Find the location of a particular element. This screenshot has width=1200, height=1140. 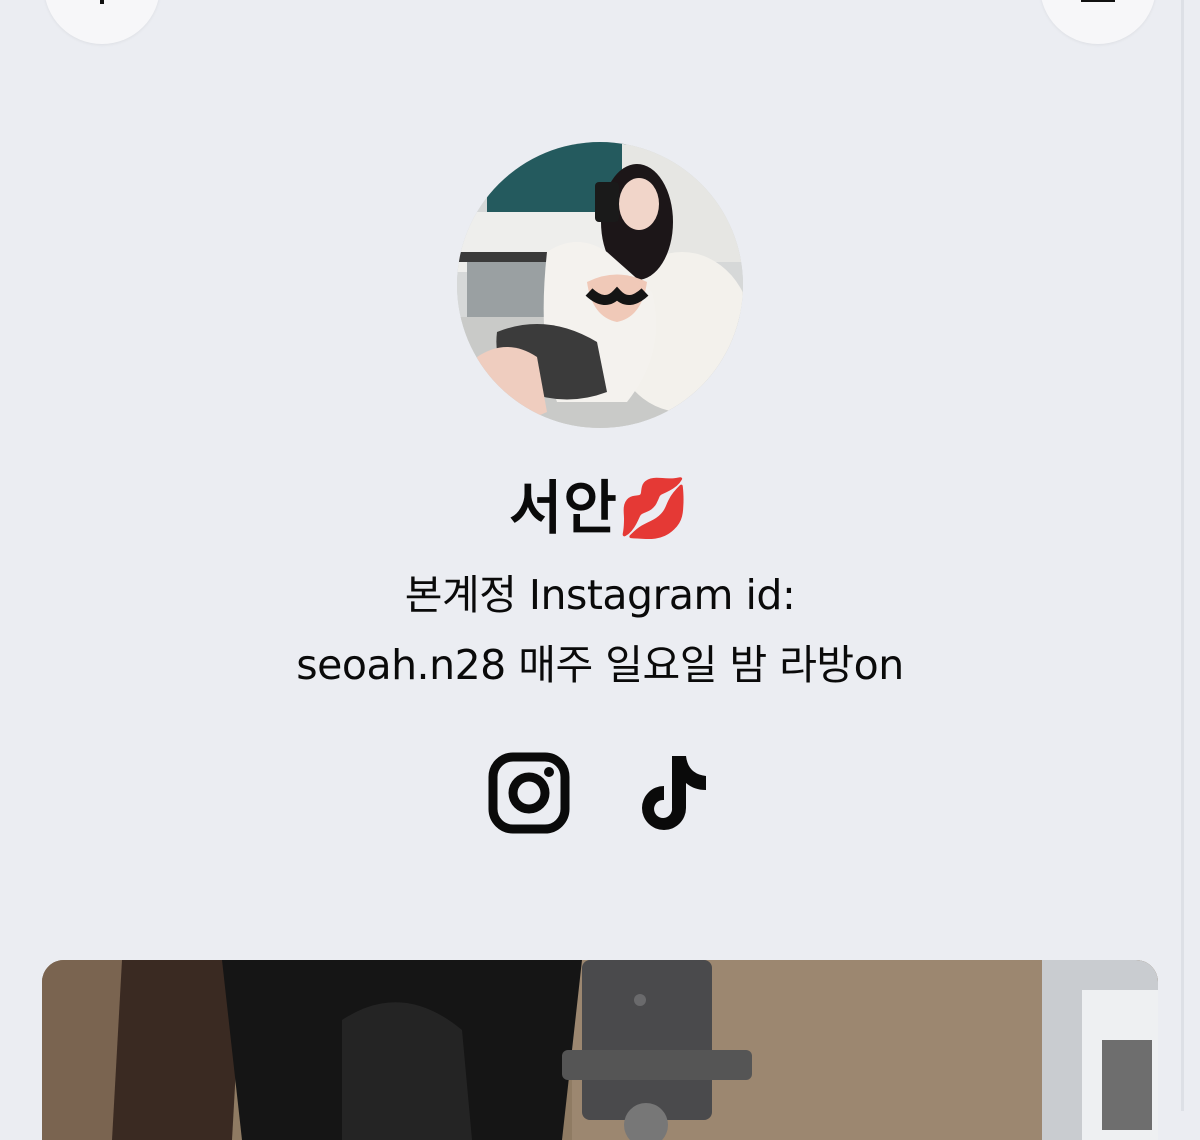

profile-name-text: 서안💋 is located at coordinates (600, 508).